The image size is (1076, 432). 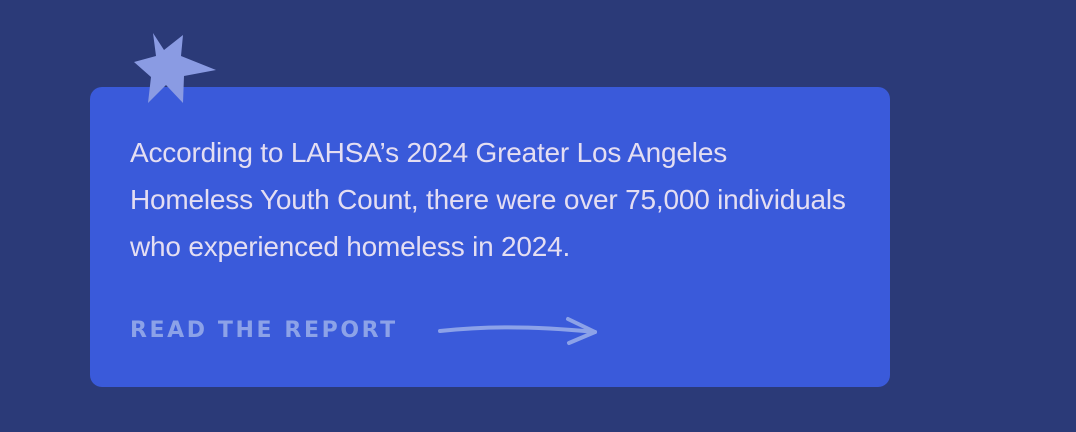 What do you see at coordinates (517, 331) in the screenshot?
I see `arrow-right-icon` at bounding box center [517, 331].